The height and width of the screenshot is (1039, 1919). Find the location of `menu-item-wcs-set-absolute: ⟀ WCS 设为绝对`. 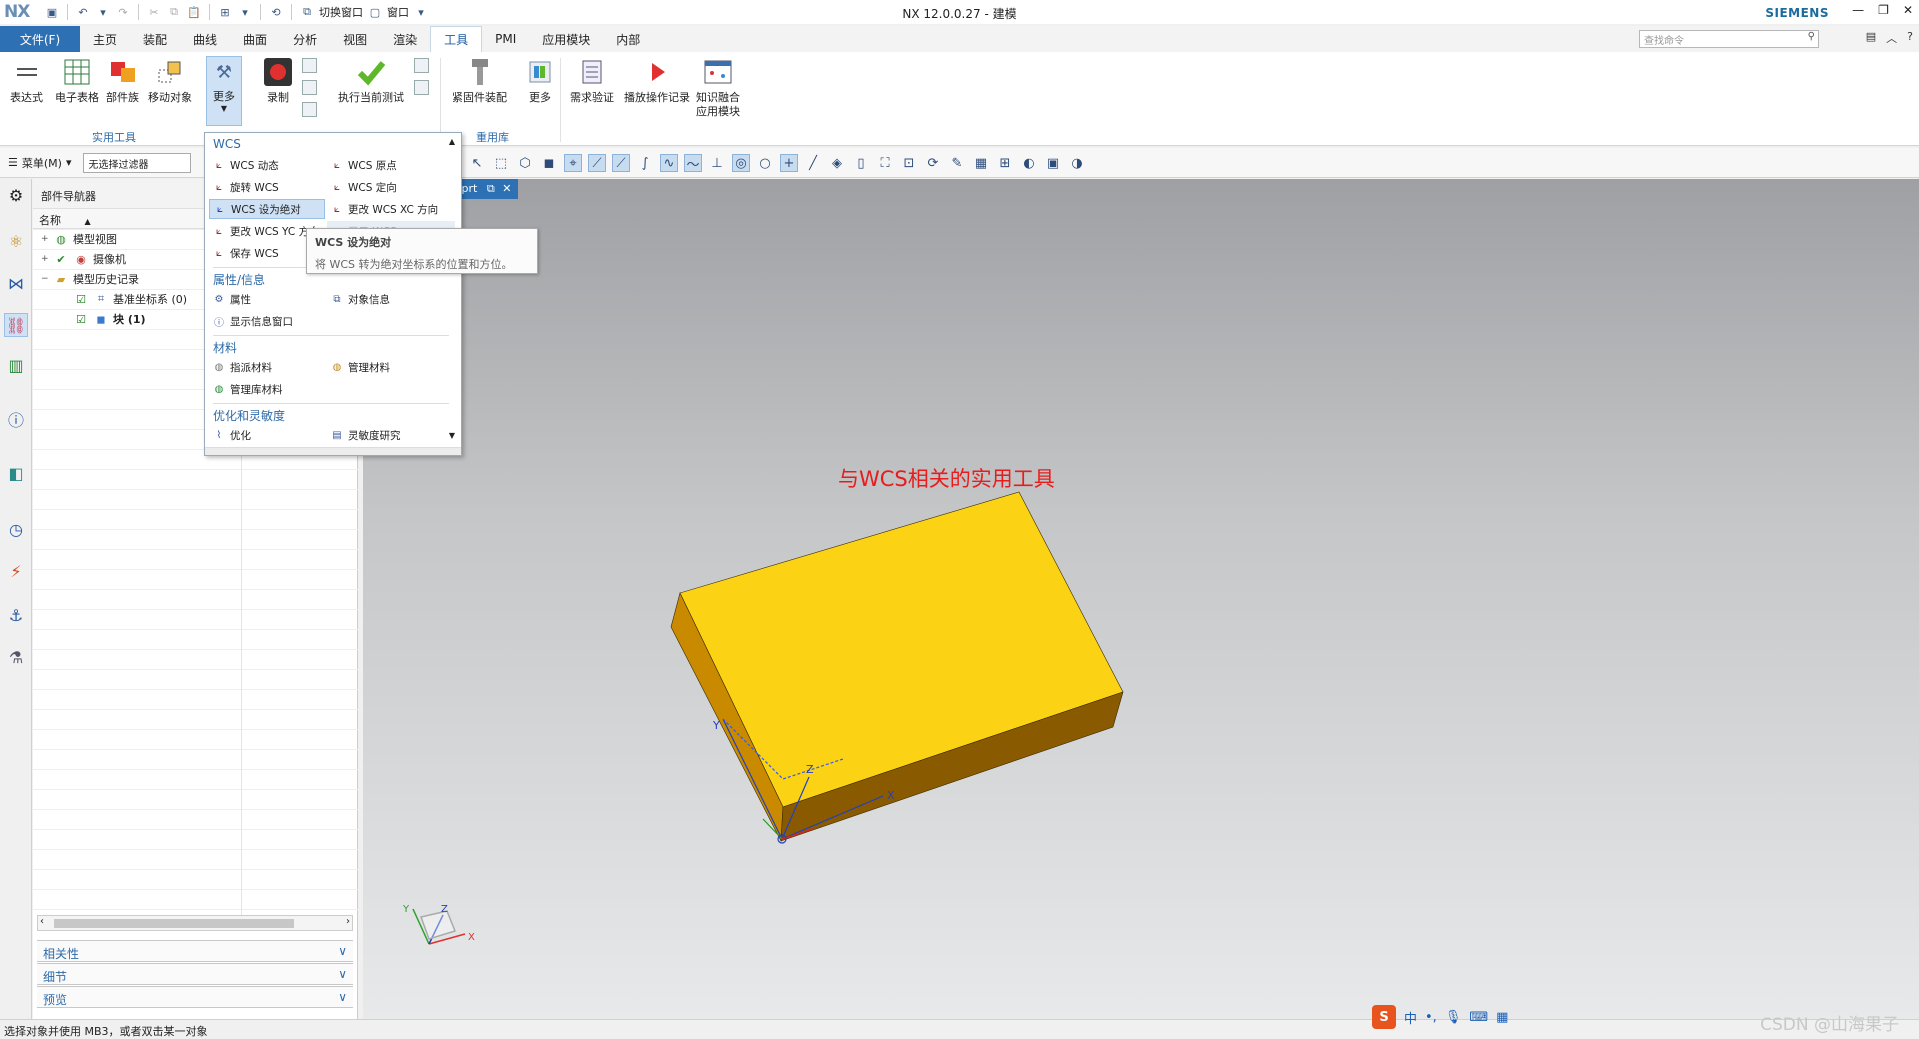

menu-item-wcs-set-absolute: ⟀ WCS 设为绝对 is located at coordinates (267, 209).